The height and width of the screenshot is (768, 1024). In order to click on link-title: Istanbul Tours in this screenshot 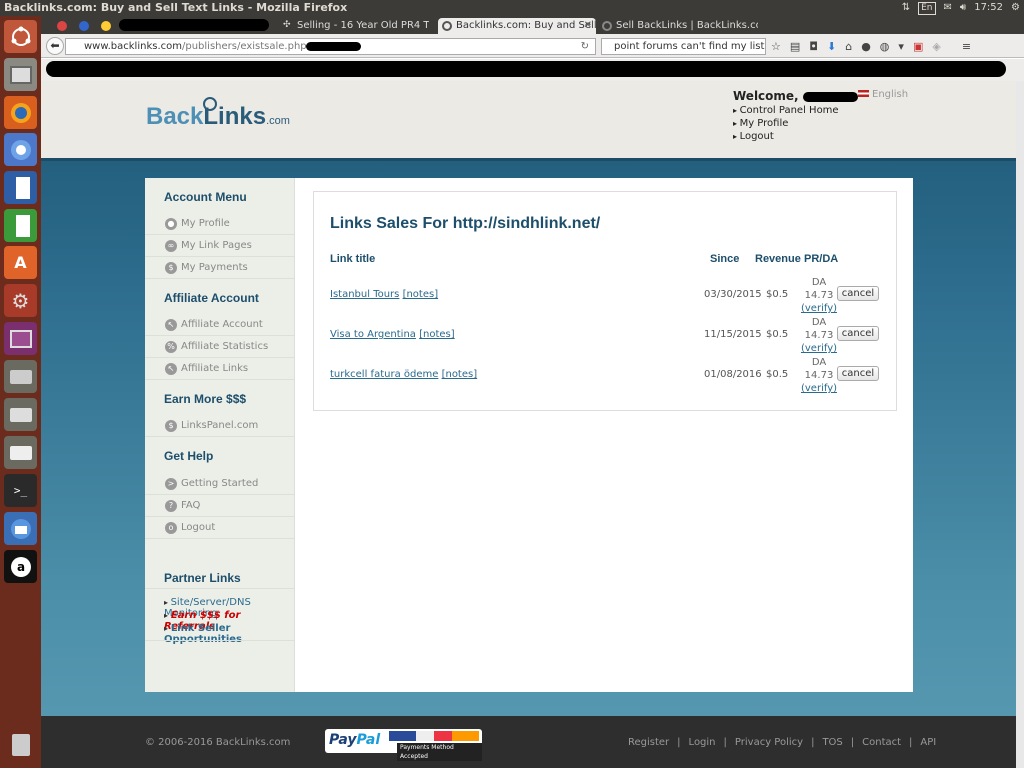, I will do `click(364, 294)`.